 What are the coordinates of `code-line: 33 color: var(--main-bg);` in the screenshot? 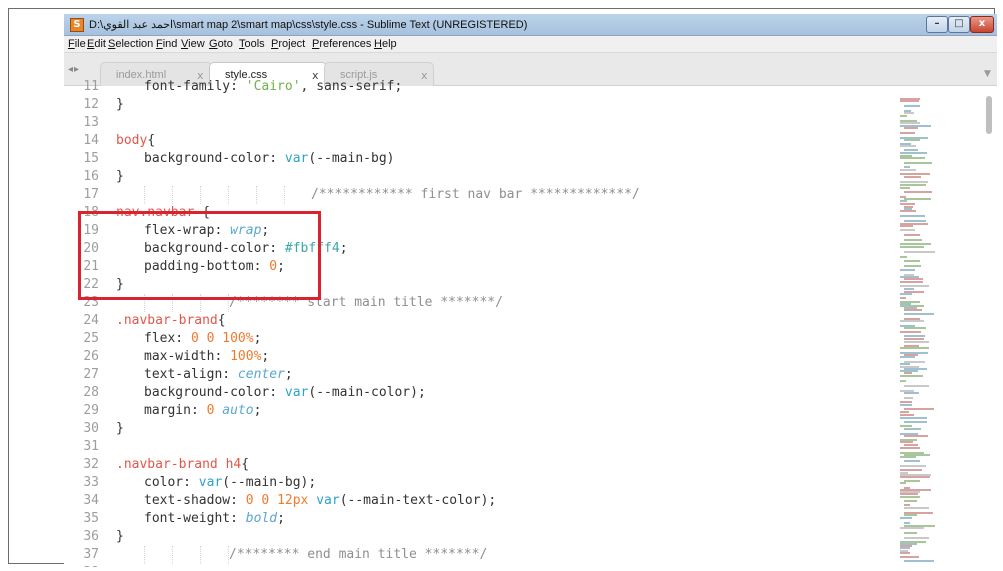 It's located at (474, 483).